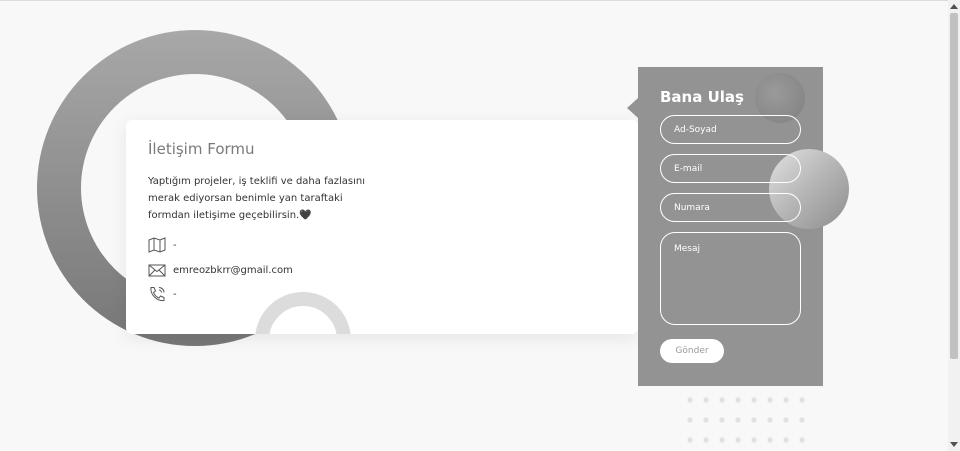 This screenshot has height=451, width=960. I want to click on phone-icon, so click(157, 294).